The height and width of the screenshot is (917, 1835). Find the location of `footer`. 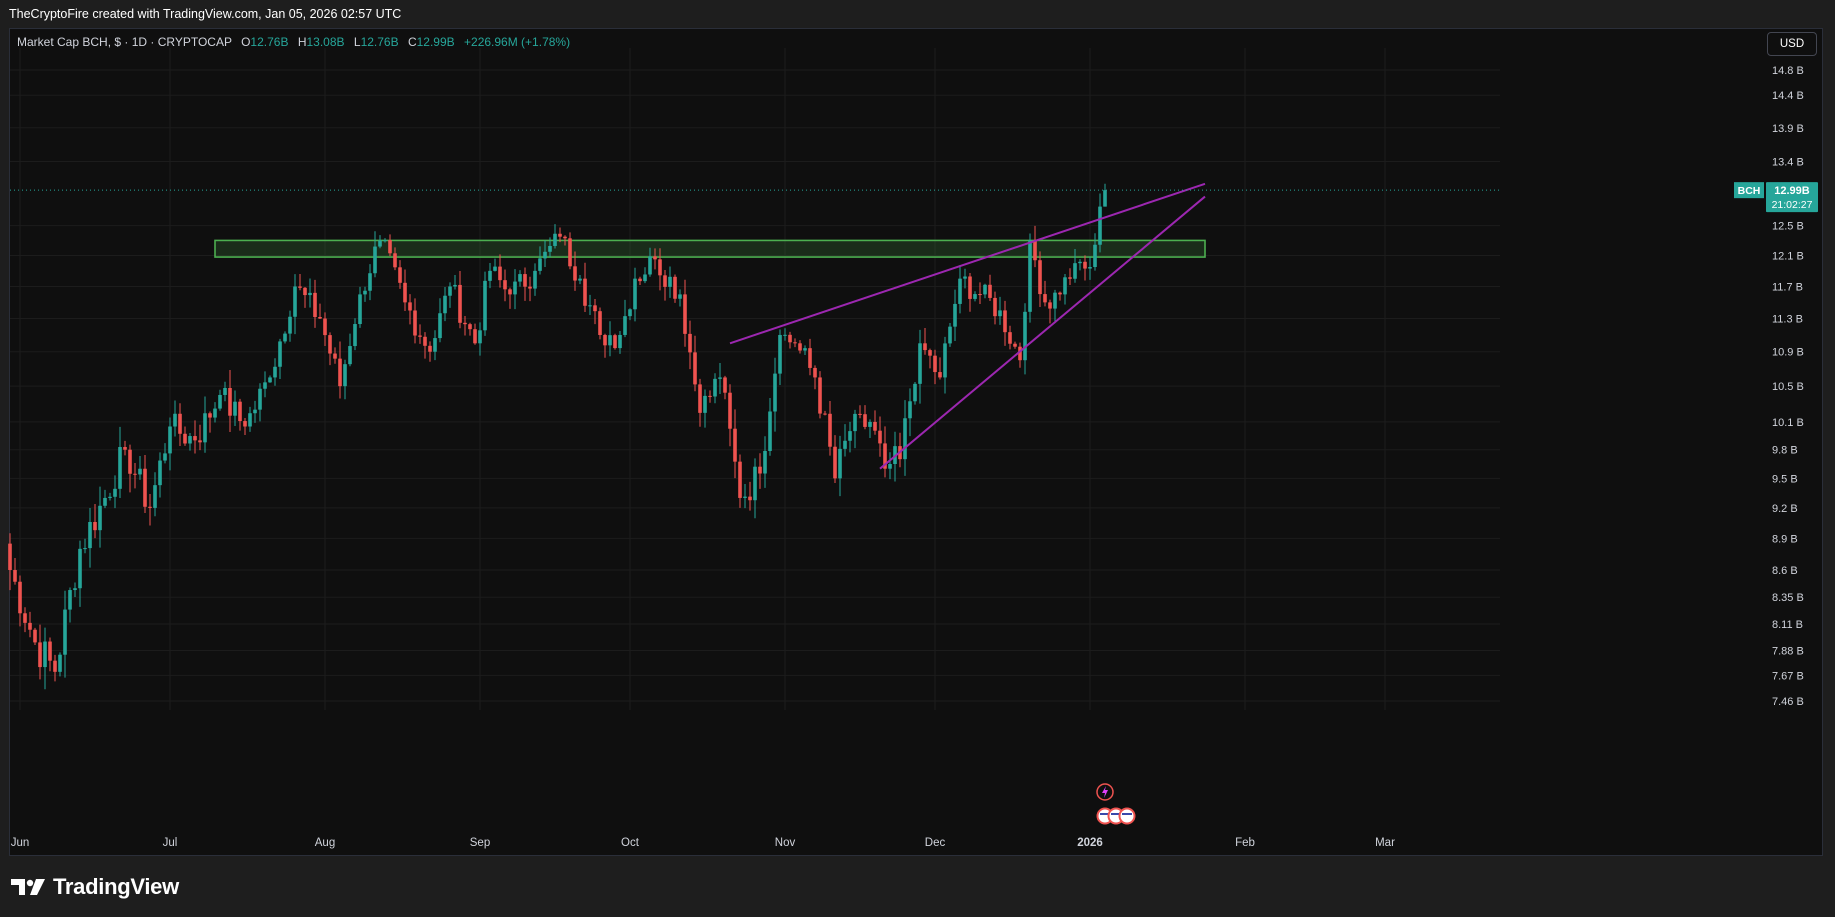

footer is located at coordinates (917, 887).